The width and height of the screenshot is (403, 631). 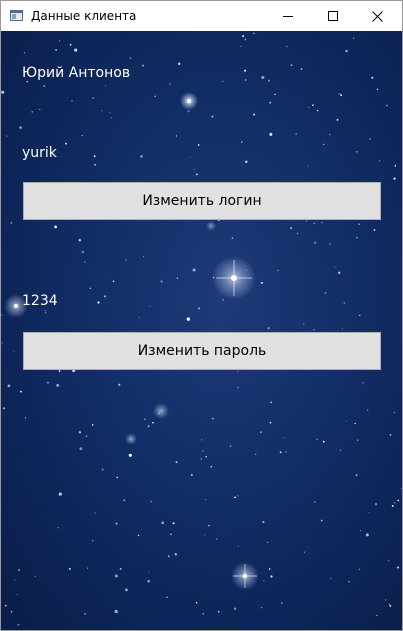 I want to click on minimize-button, so click(x=287, y=16).